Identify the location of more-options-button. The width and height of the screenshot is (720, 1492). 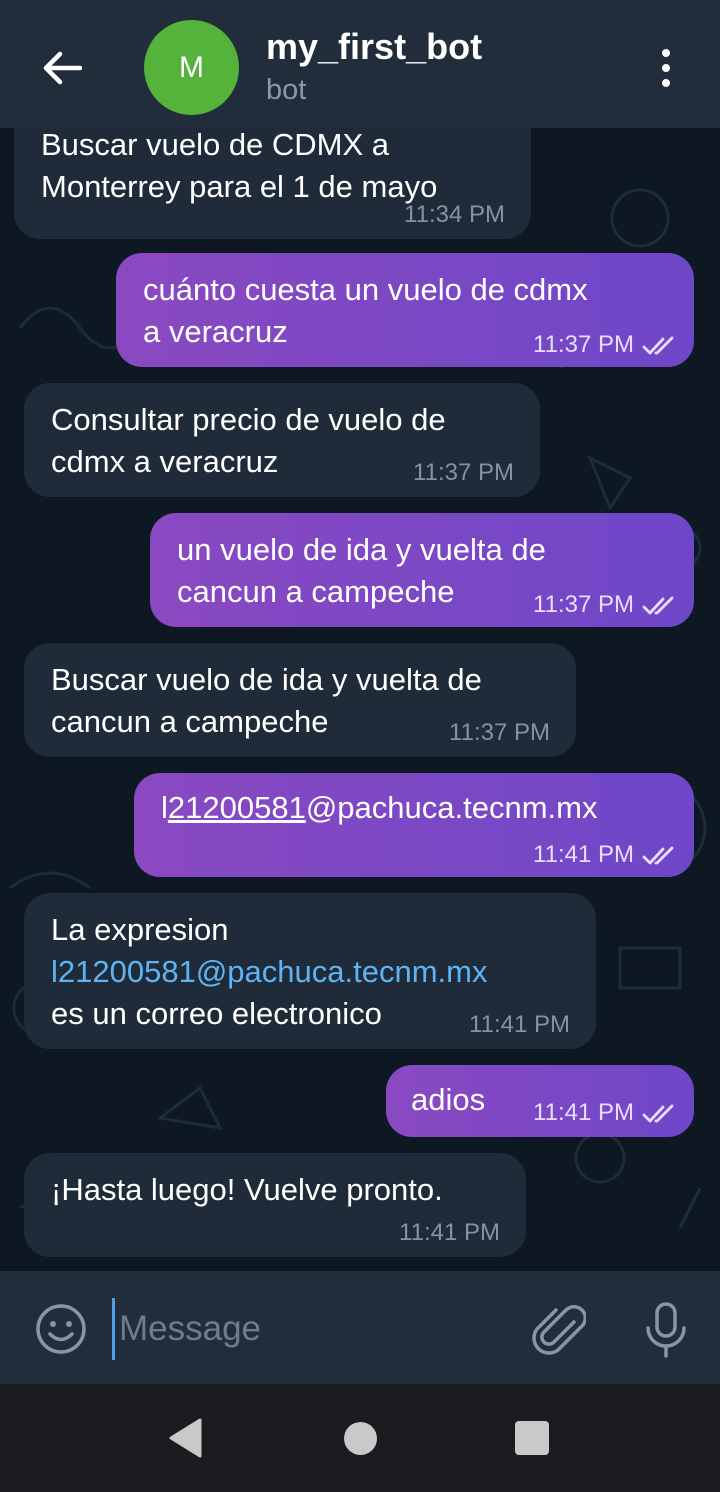
(666, 68).